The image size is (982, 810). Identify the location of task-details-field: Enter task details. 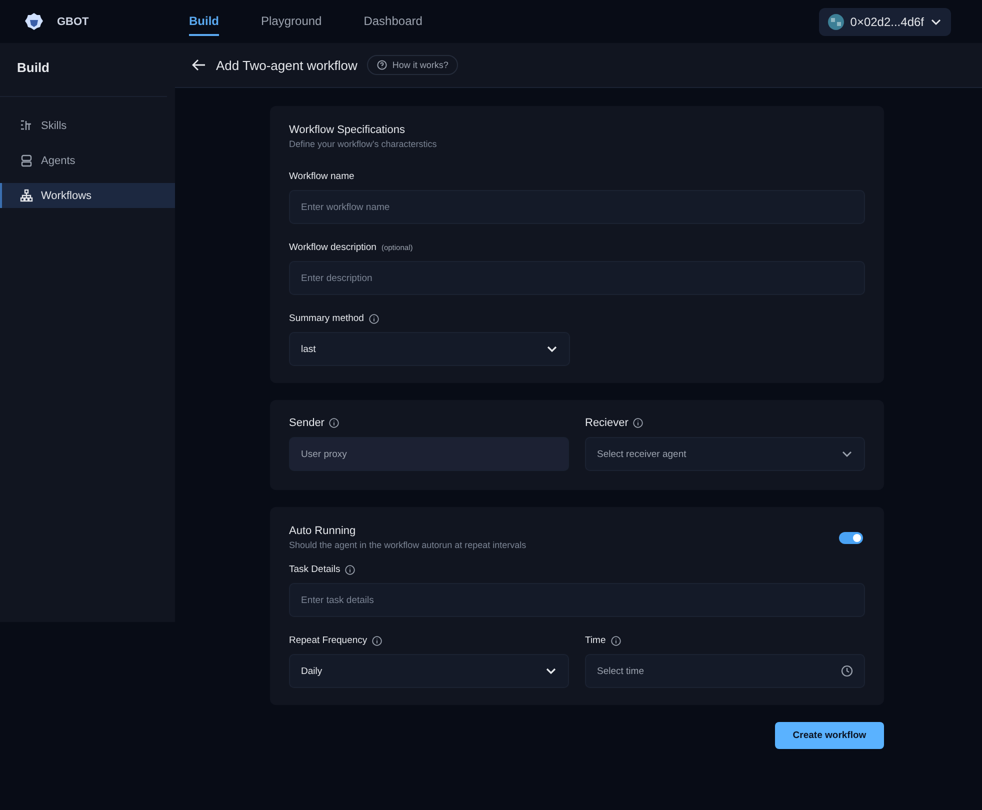
(577, 600).